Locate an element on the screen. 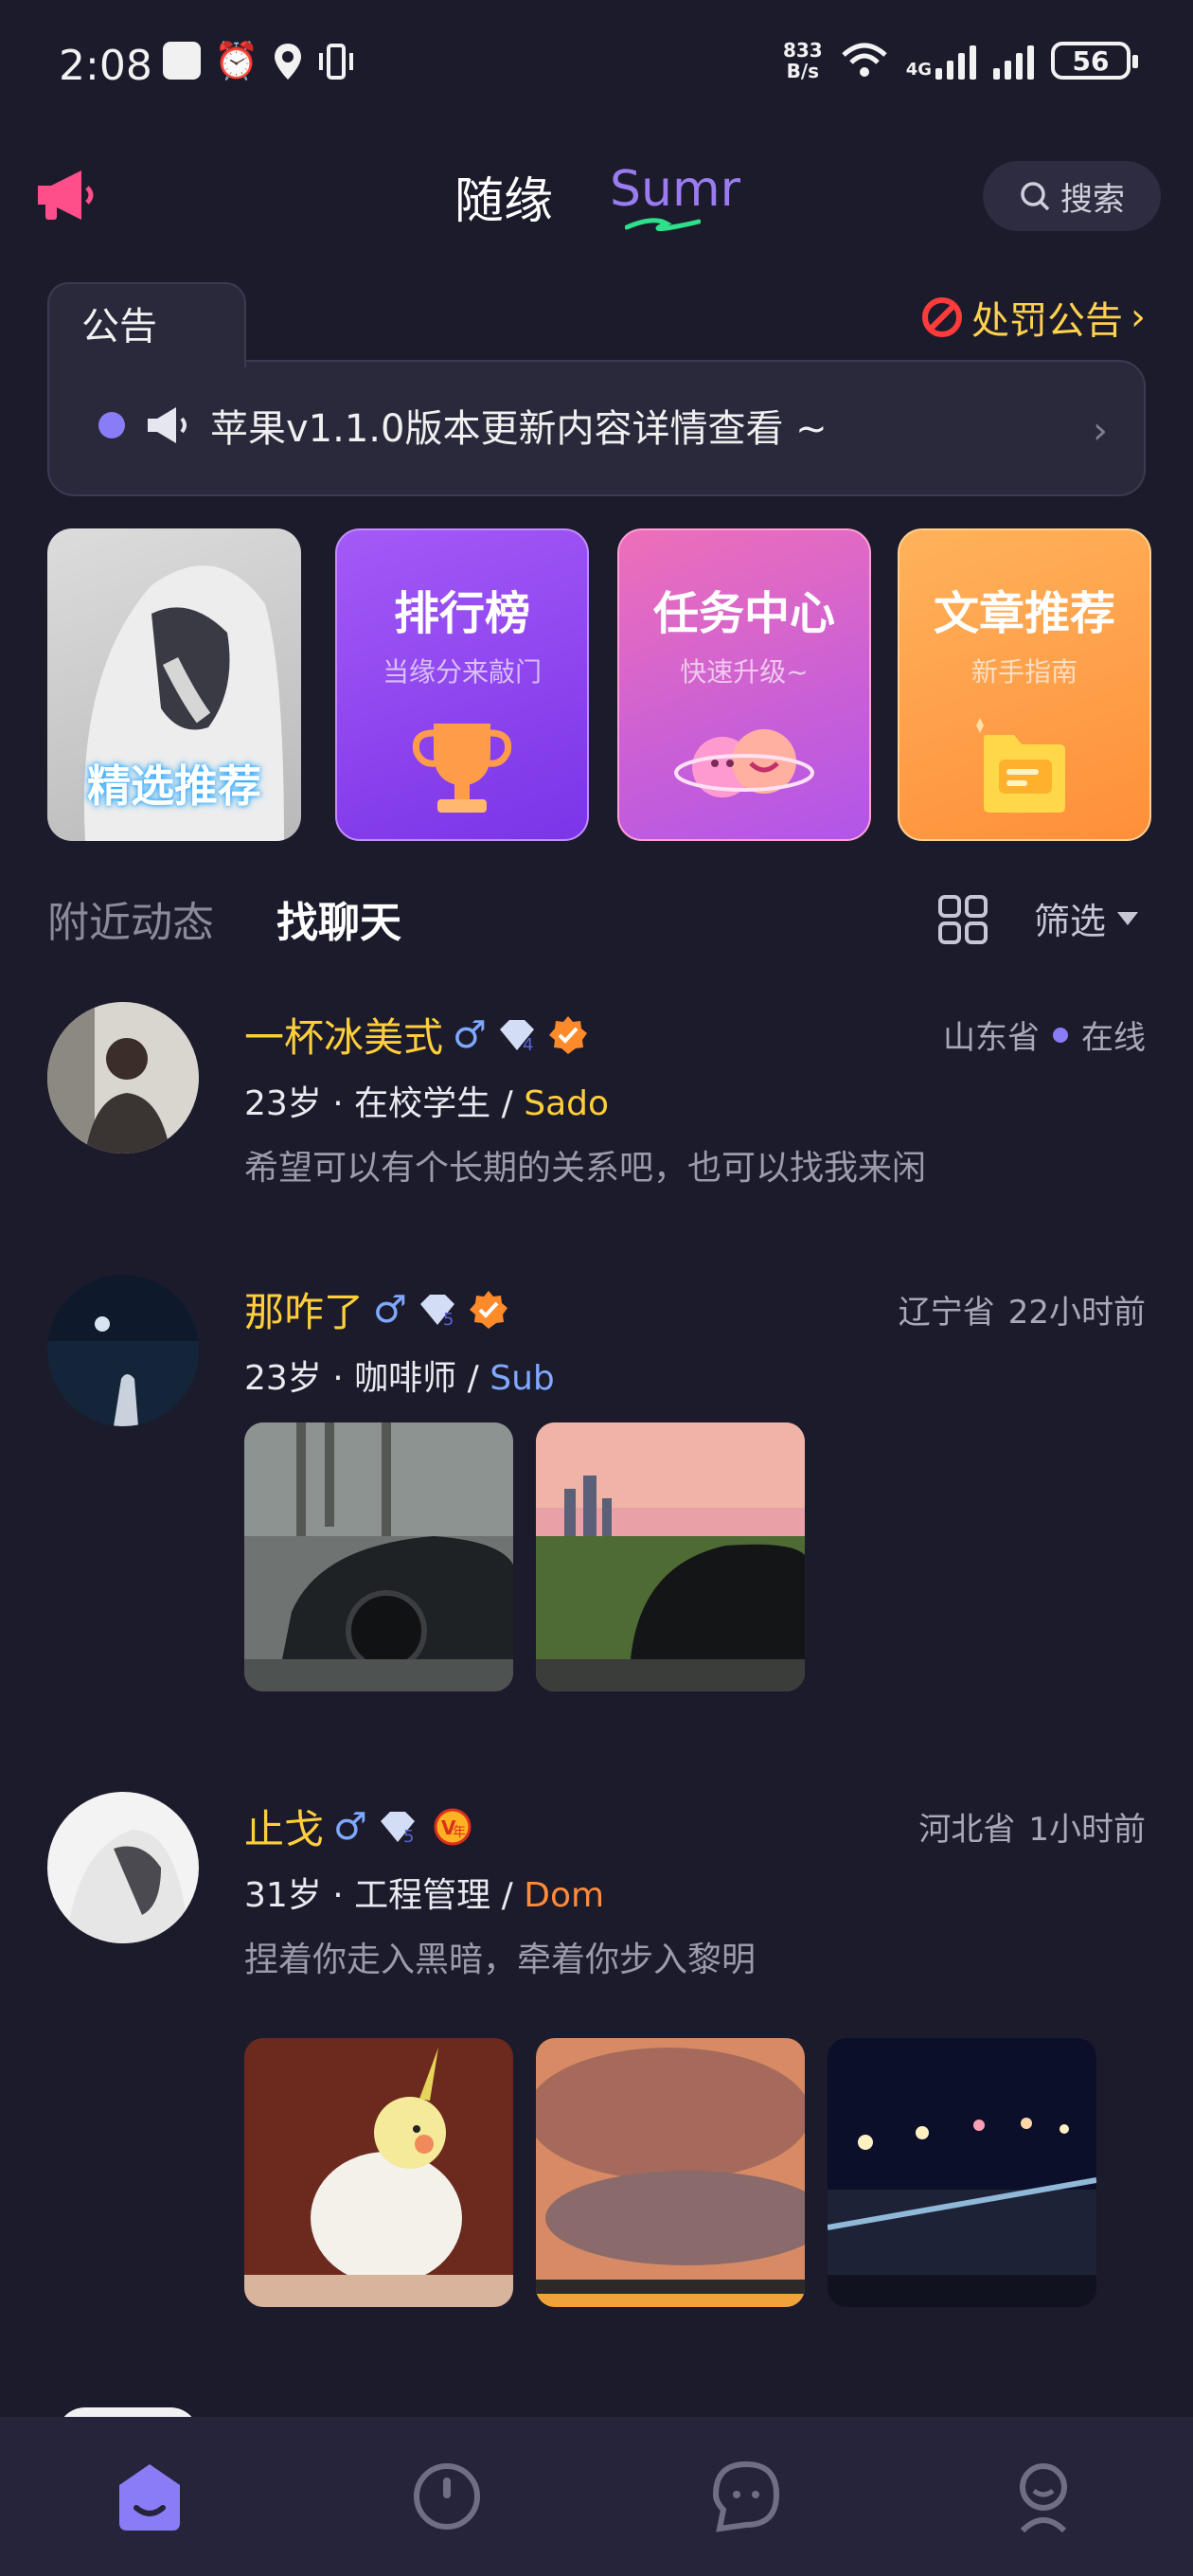  car-photo is located at coordinates (378, 1556).